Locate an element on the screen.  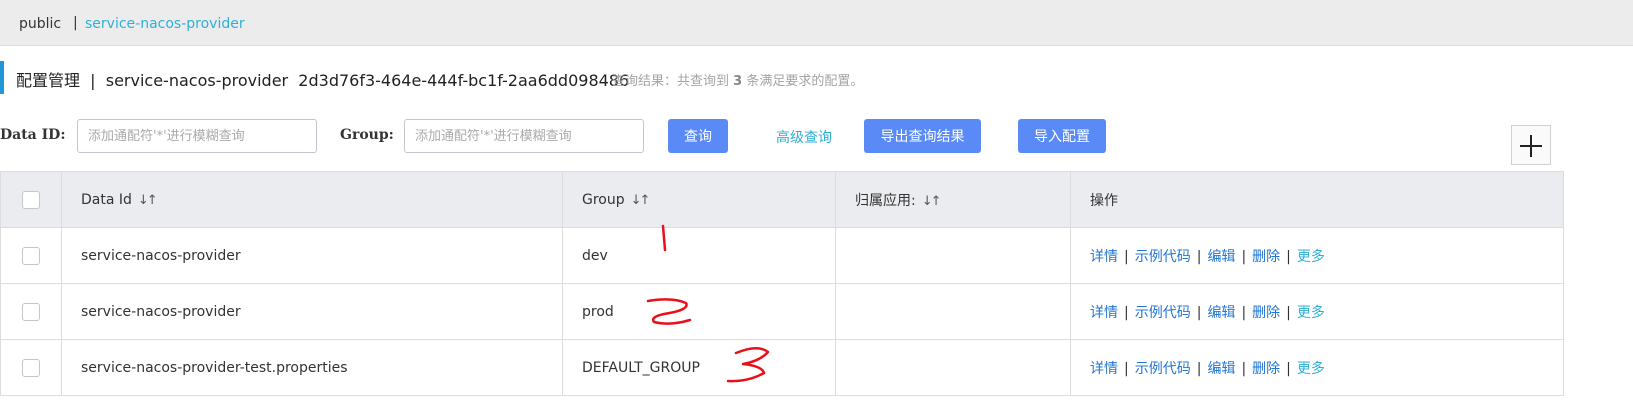
query-result-prefix: 查询结果：共查询到 is located at coordinates (671, 81).